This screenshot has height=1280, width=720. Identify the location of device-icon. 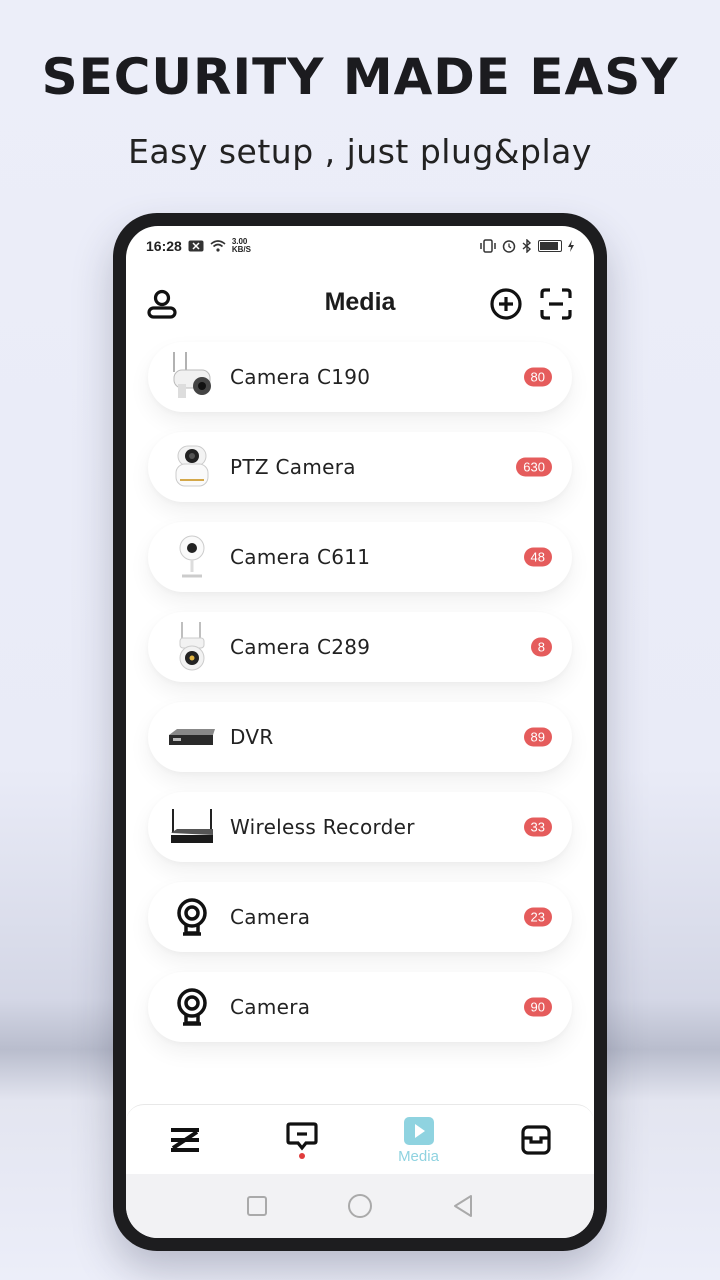
(535, 1140).